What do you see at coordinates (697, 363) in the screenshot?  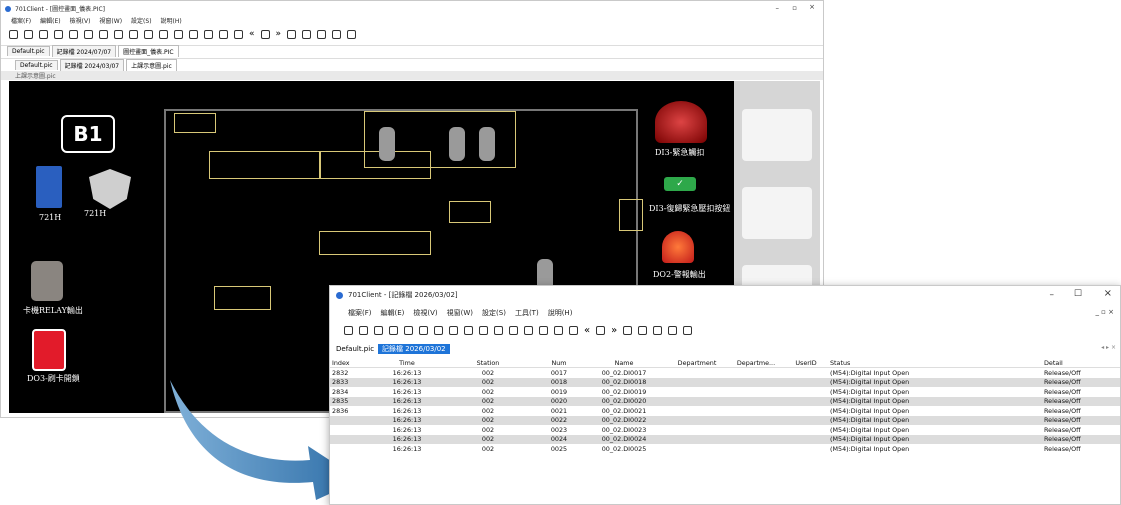 I see `col-department: Department` at bounding box center [697, 363].